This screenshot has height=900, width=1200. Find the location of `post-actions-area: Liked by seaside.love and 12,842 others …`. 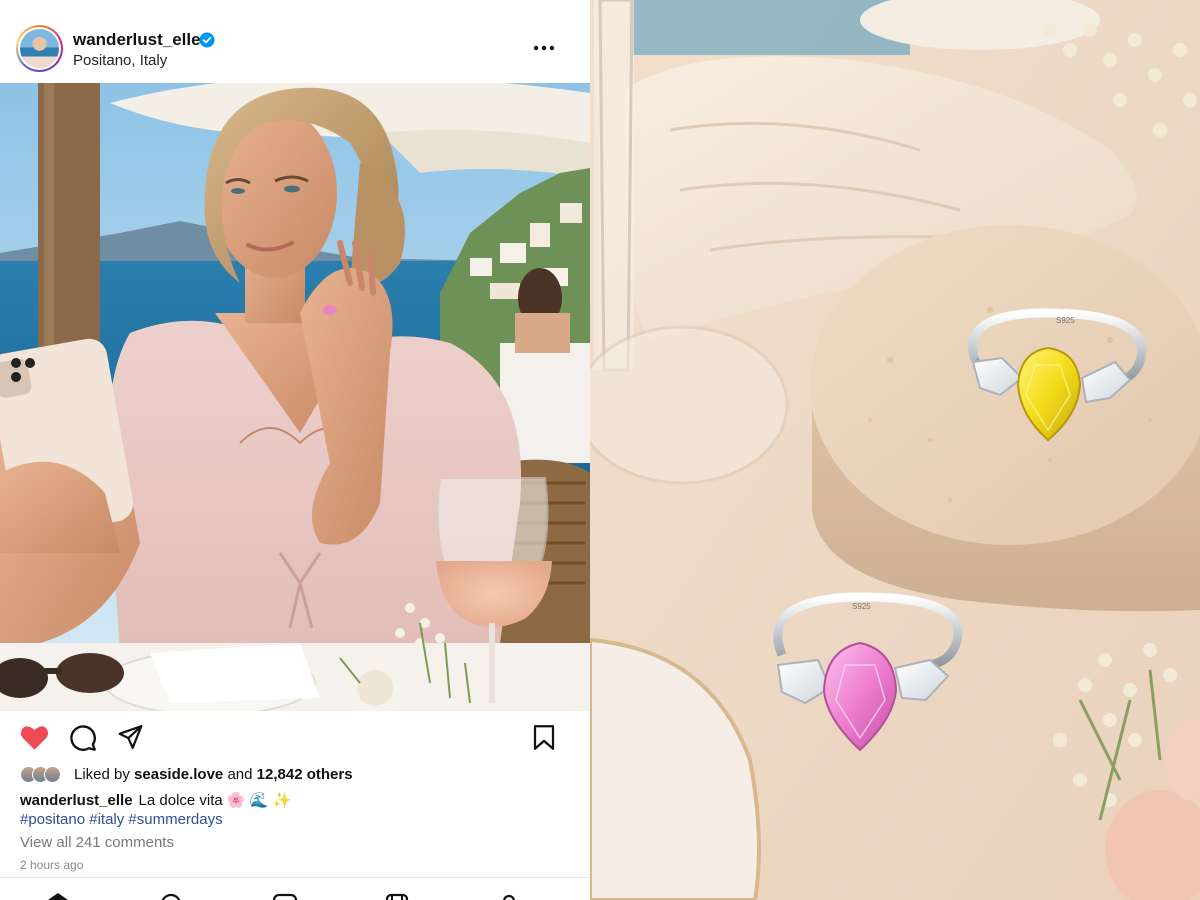

post-actions-area: Liked by seaside.love and 12,842 others … is located at coordinates (295, 805).